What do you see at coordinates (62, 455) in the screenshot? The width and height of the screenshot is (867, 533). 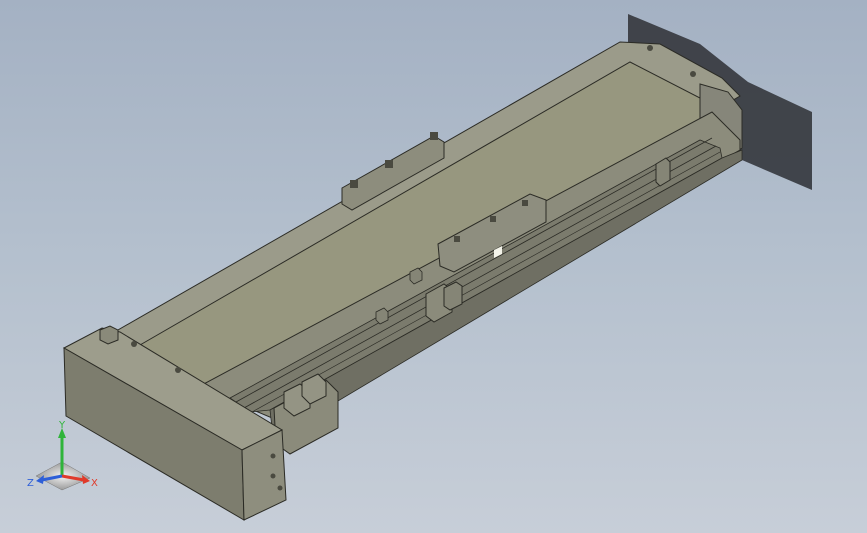 I see `axis-triad: Y X Z` at bounding box center [62, 455].